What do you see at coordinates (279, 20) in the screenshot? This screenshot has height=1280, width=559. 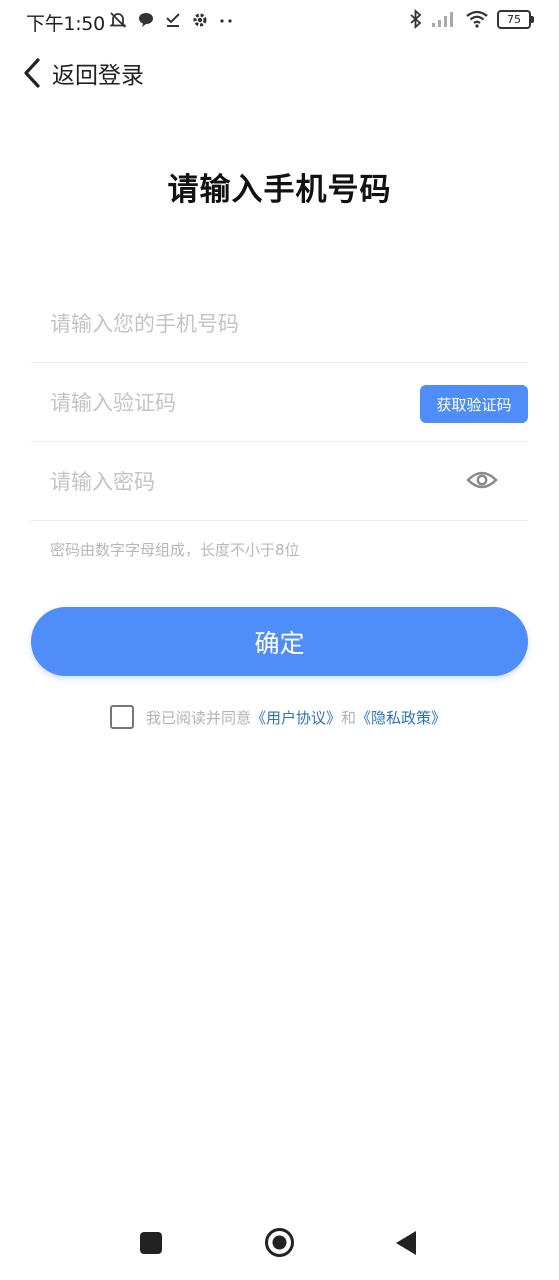 I see `status-bar: 下午1:50 75` at bounding box center [279, 20].